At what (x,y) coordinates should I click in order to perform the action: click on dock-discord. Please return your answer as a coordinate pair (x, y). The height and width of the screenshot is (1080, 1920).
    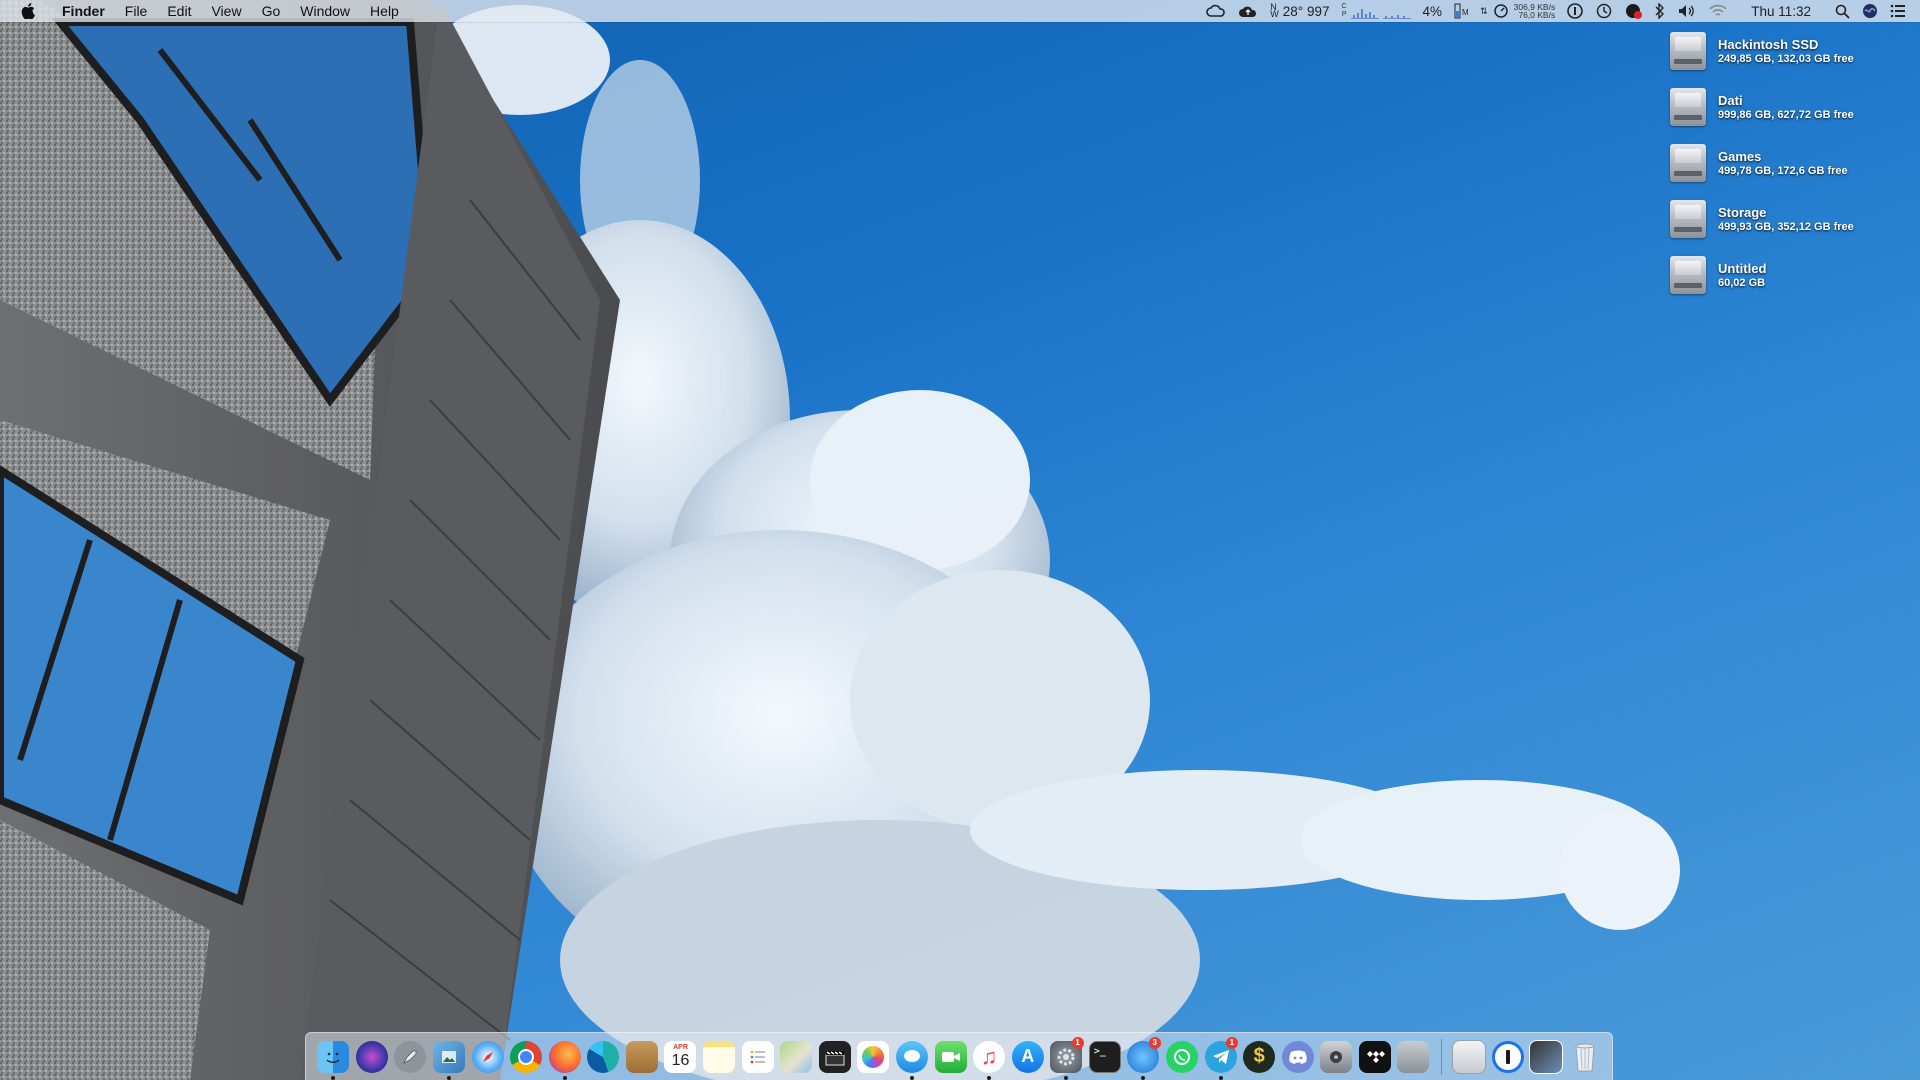
    Looking at the image, I should click on (1297, 1057).